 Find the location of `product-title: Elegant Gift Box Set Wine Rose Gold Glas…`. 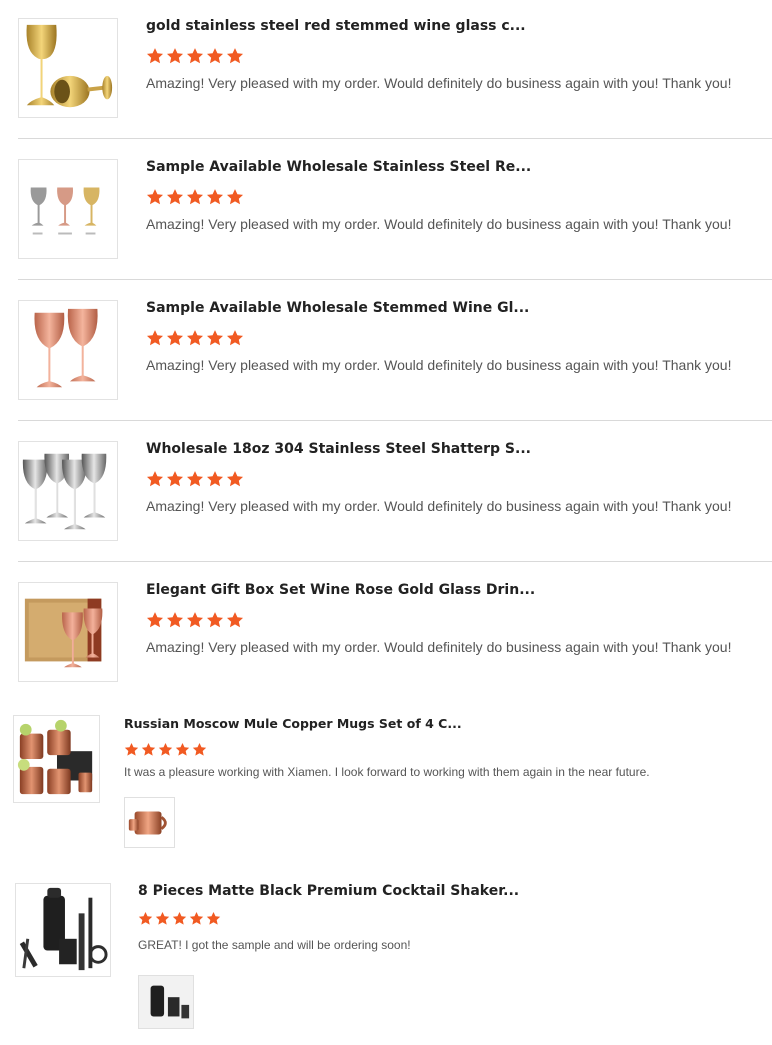

product-title: Elegant Gift Box Set Wine Rose Gold Glas… is located at coordinates (340, 590).